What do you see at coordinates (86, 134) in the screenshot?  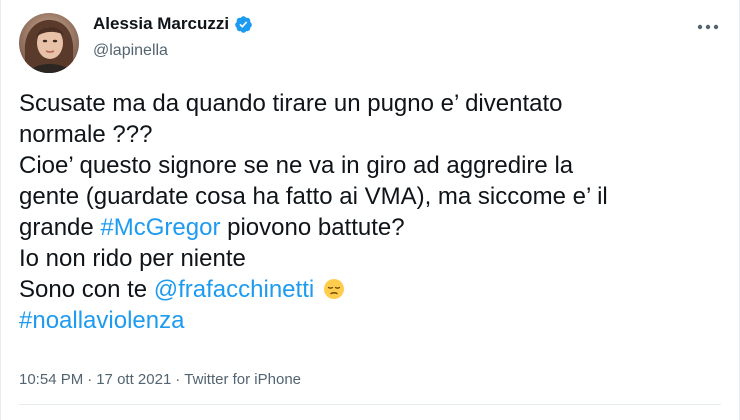 I see `tweet-line: normale ???` at bounding box center [86, 134].